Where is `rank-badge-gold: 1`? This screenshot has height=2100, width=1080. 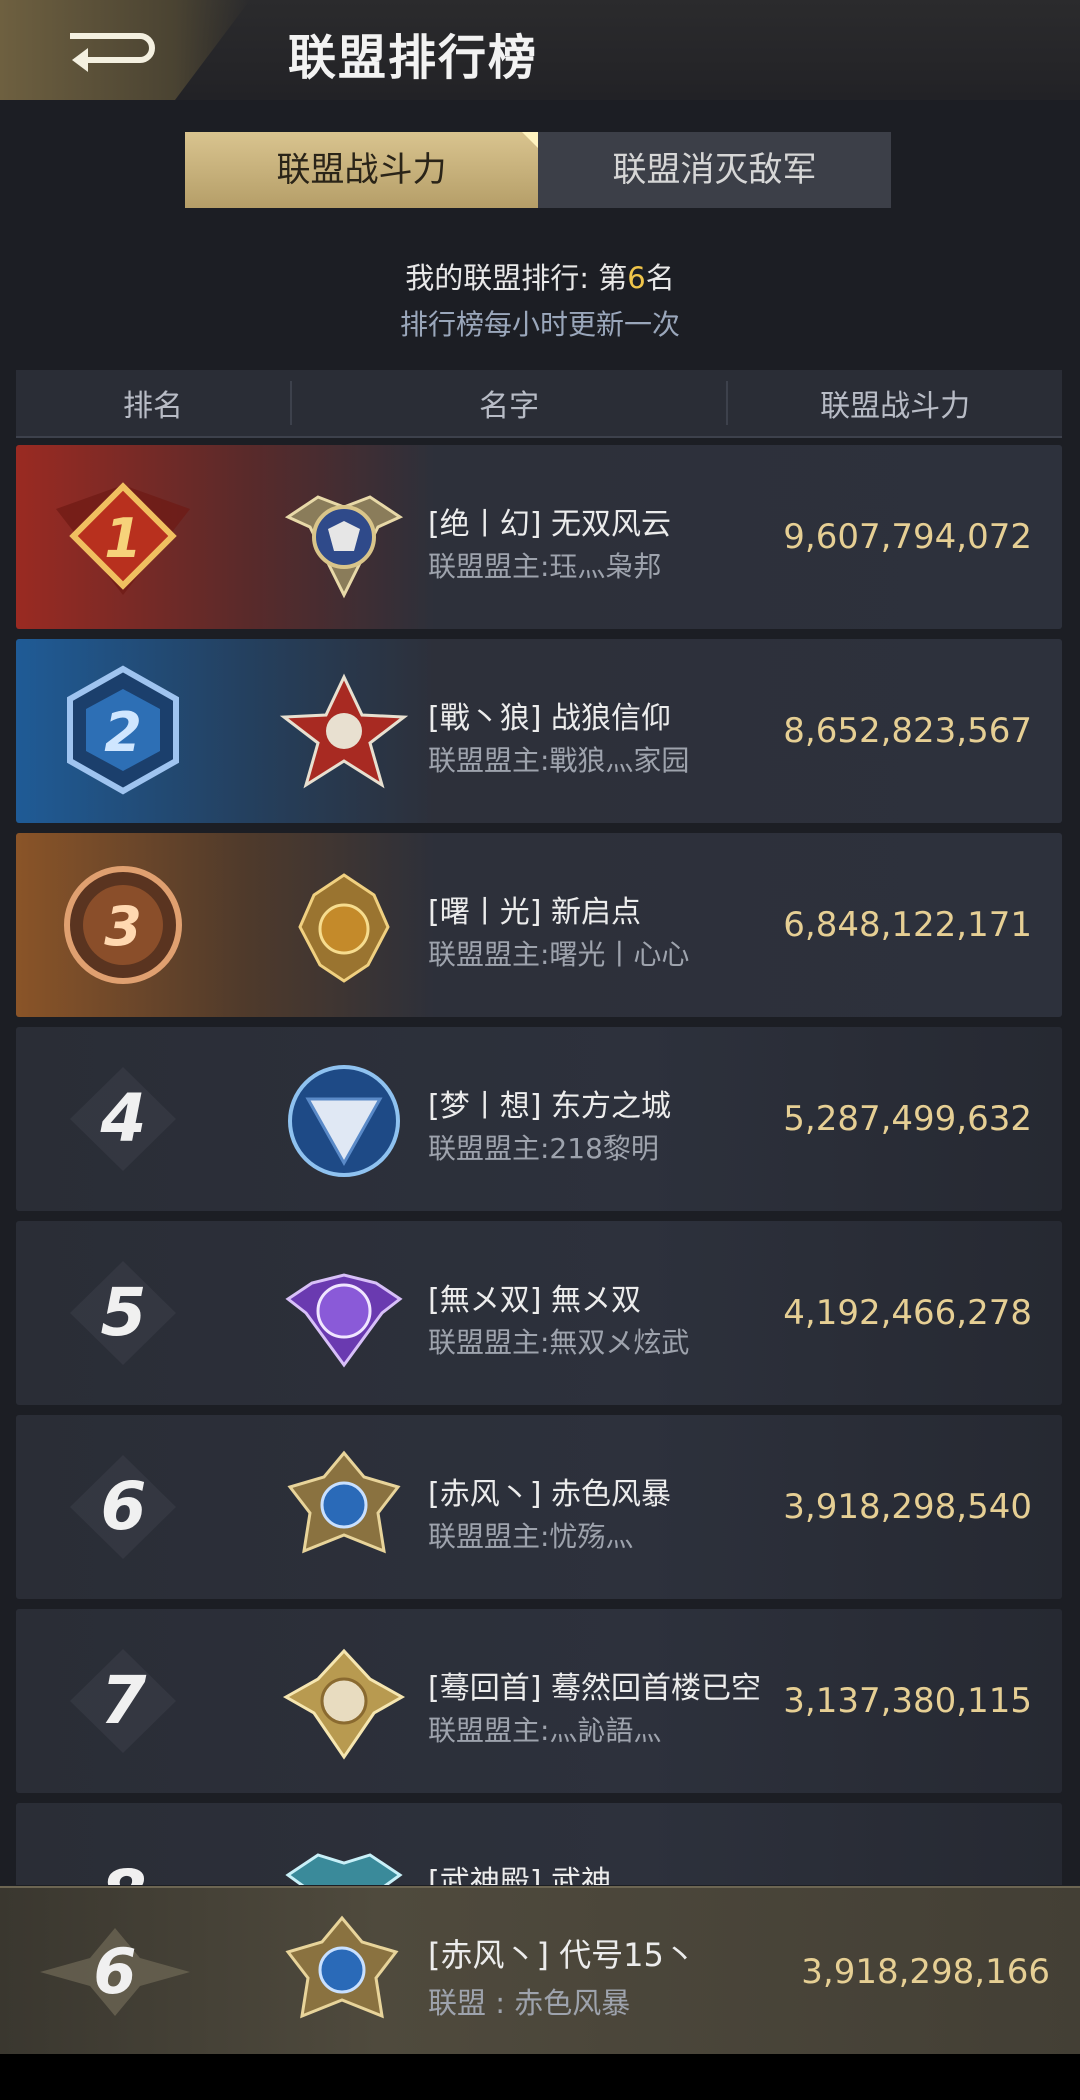 rank-badge-gold: 1 is located at coordinates (123, 537).